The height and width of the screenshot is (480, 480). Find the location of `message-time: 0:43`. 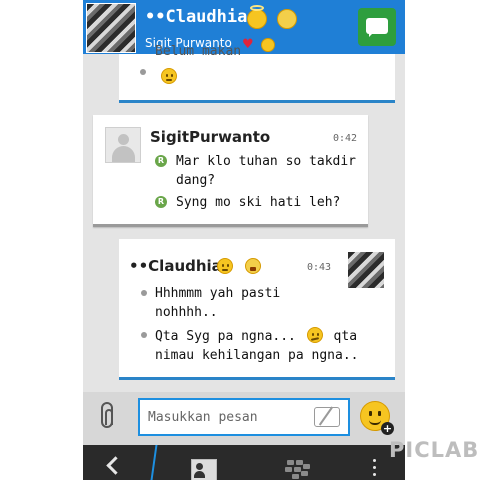

message-time: 0:43 is located at coordinates (319, 267).